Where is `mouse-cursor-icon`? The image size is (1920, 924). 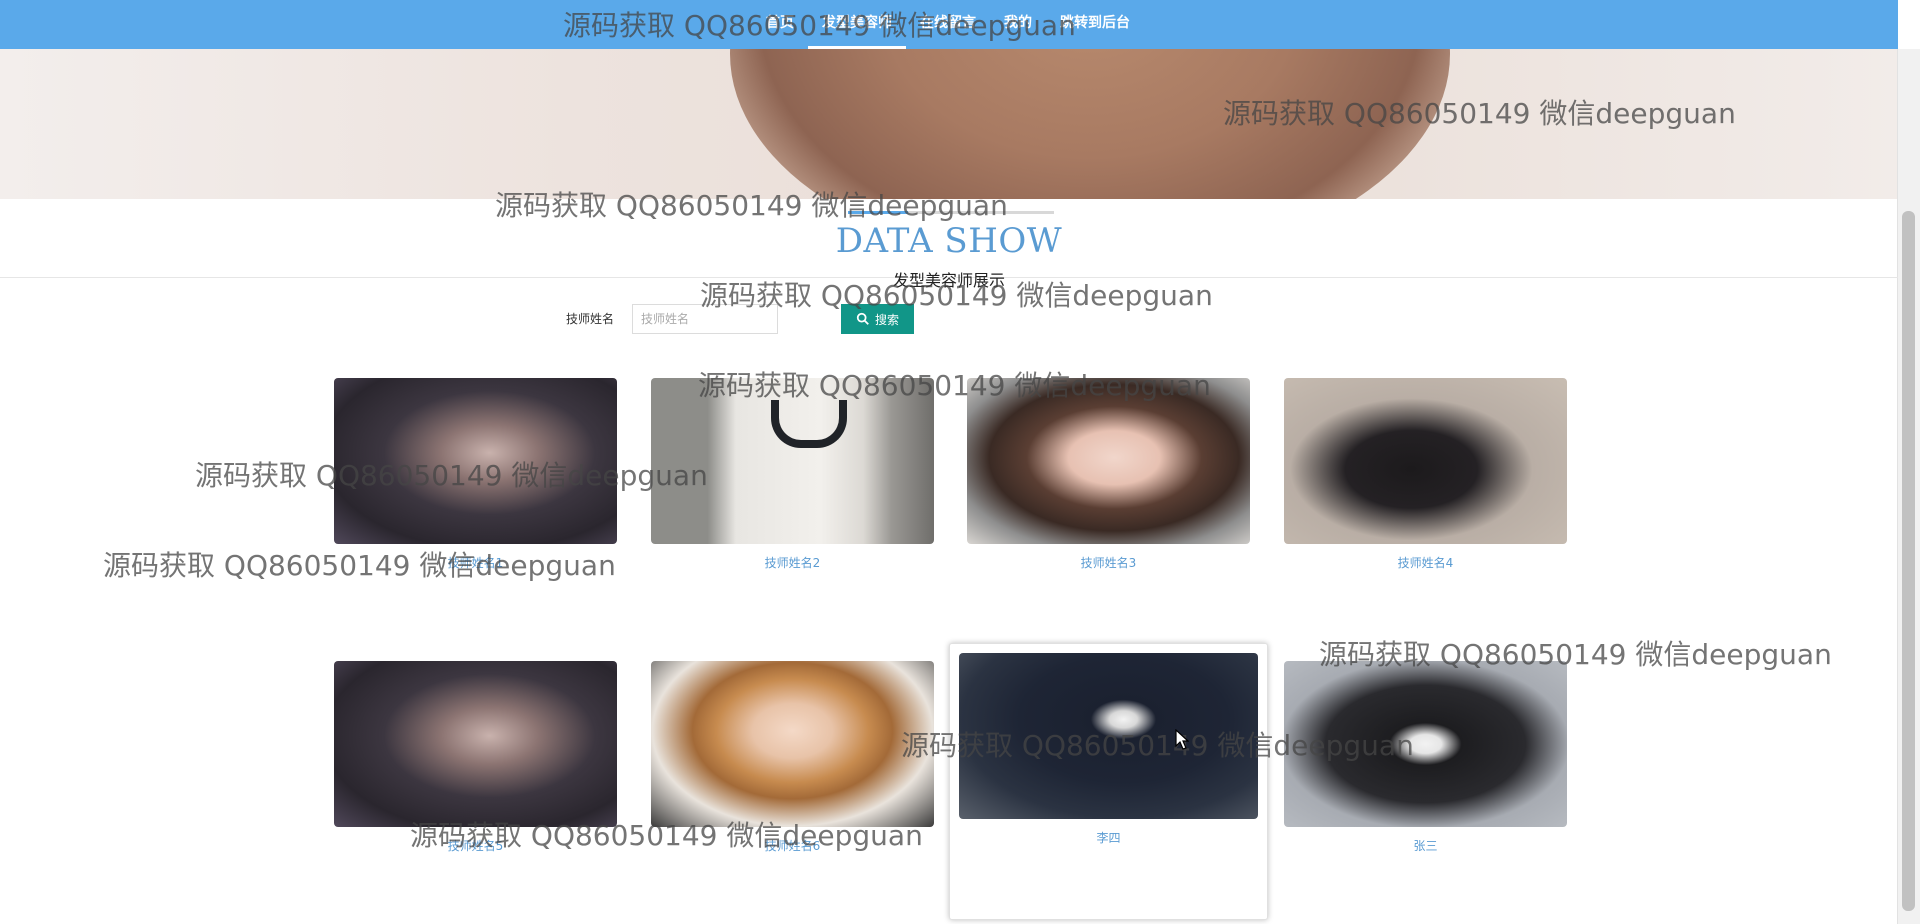
mouse-cursor-icon is located at coordinates (1182, 739).